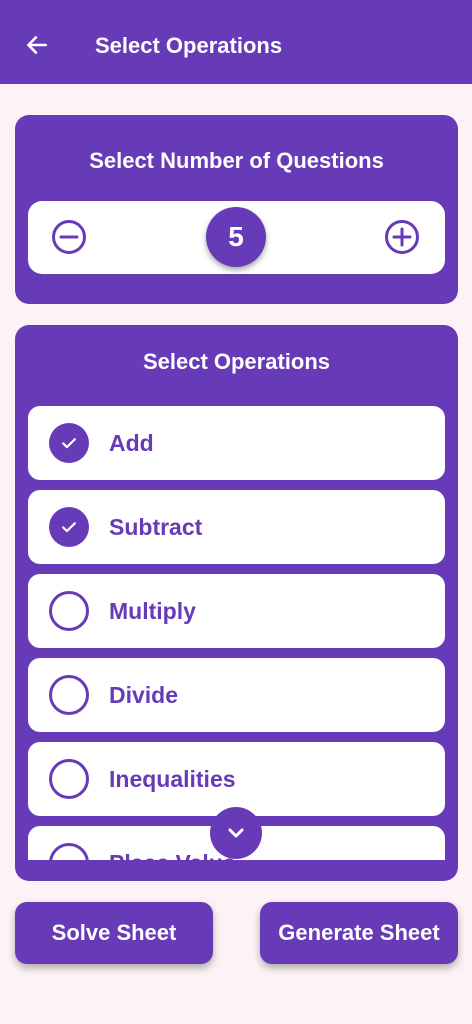 The image size is (472, 1024). Describe the element at coordinates (152, 611) in the screenshot. I see `operation-label: Multiply` at that location.